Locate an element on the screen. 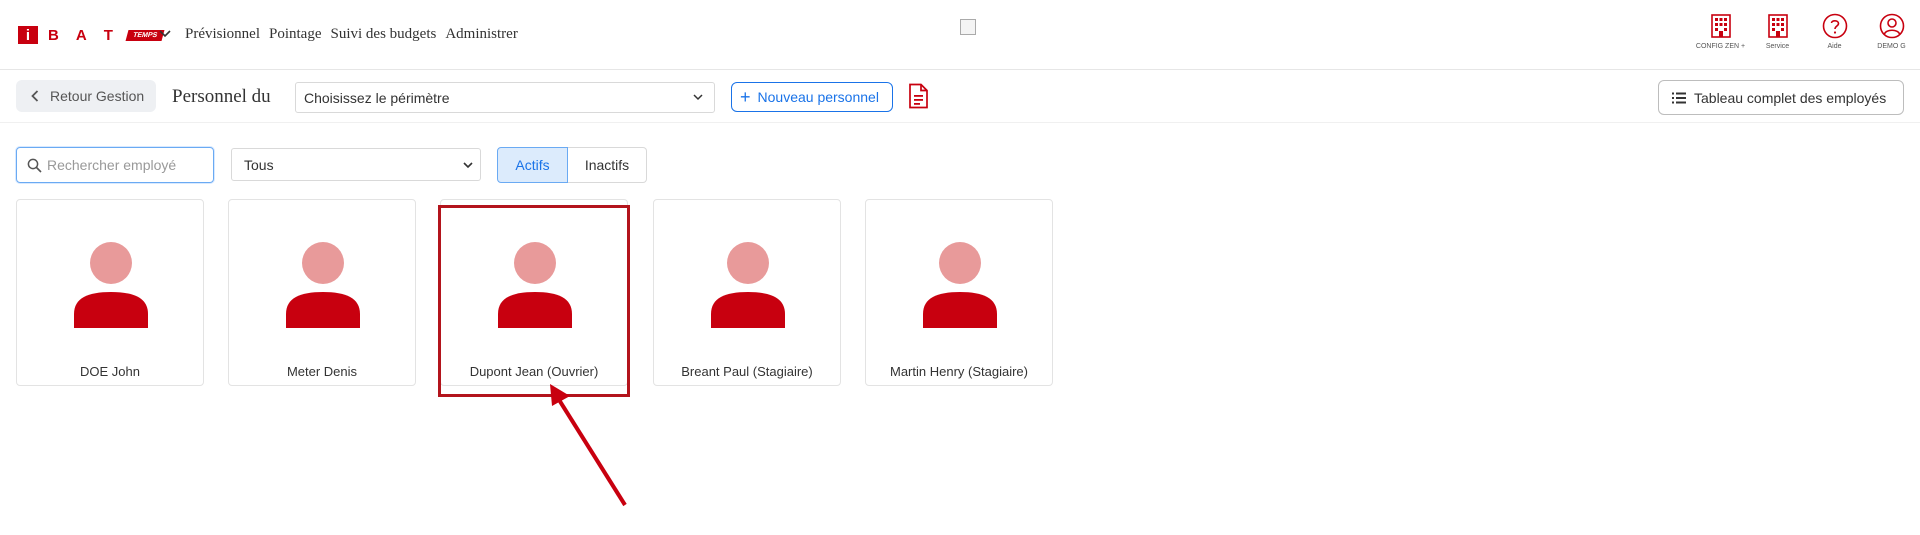 This screenshot has height=535, width=1920. help-button: Aide is located at coordinates (1834, 31).